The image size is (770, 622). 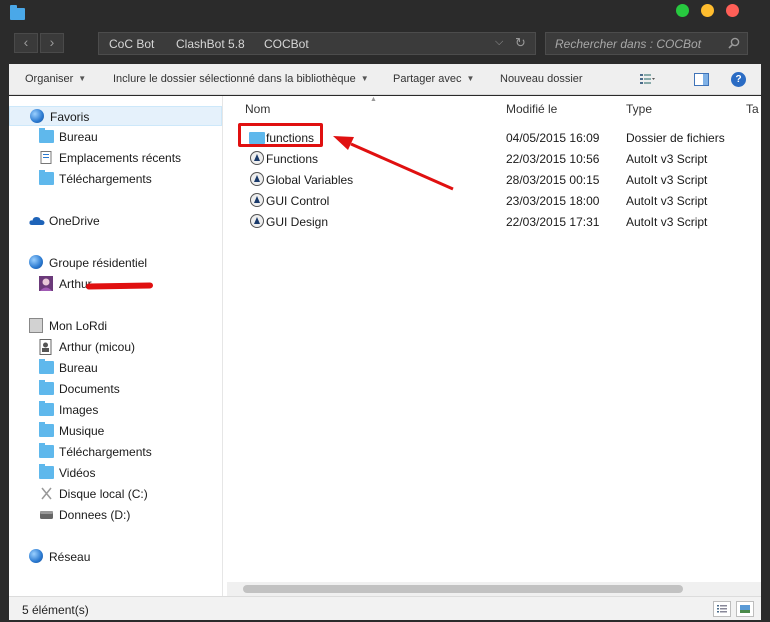 I want to click on sidebar-item-label: Vidéos, so click(x=77, y=473).